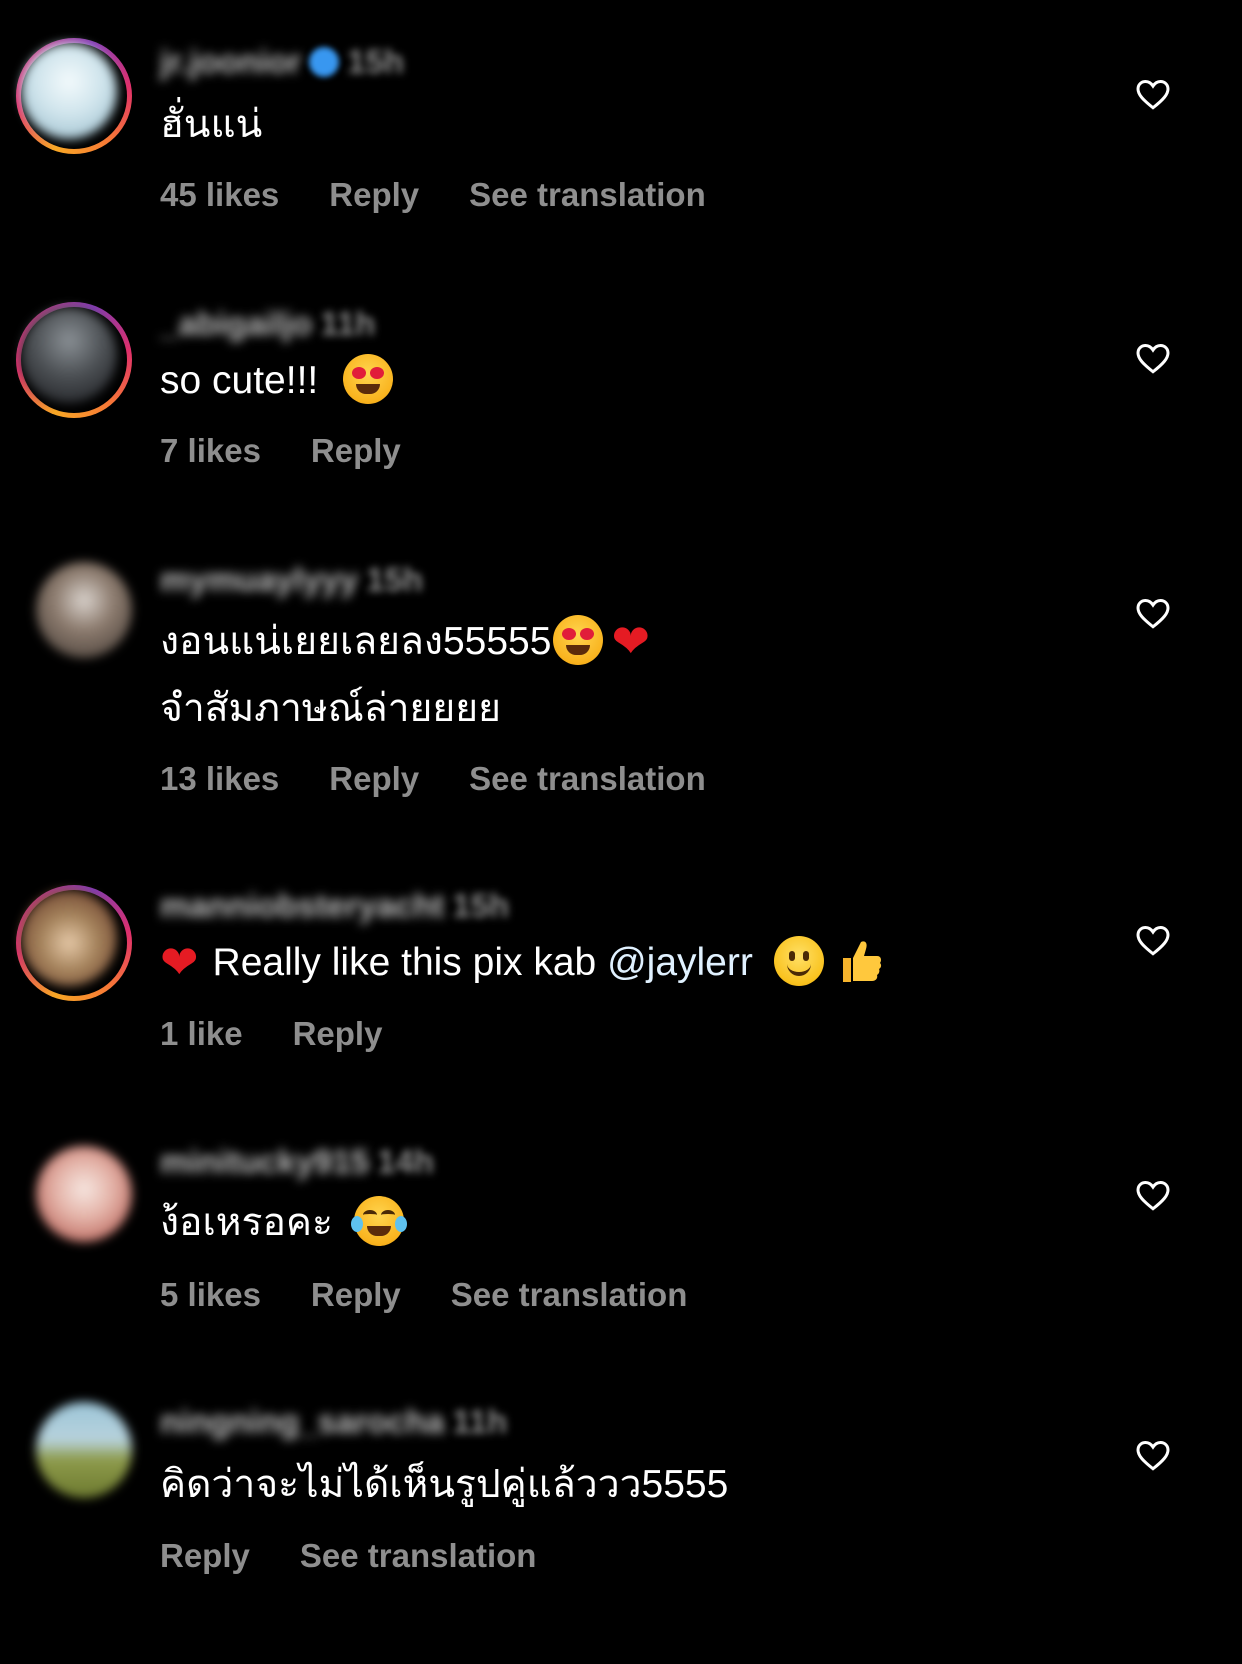  I want to click on username: ningning_sarocha, so click(302, 1422).